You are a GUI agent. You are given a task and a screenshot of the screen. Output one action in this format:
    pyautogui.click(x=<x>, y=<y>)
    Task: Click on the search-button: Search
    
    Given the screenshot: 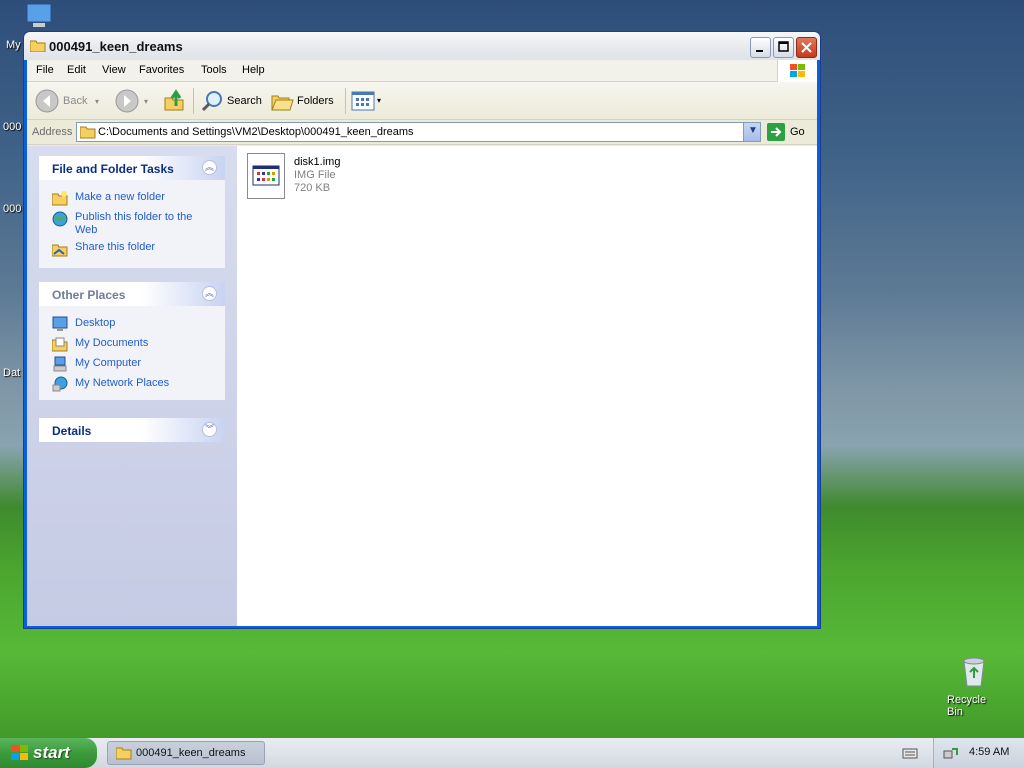 What is the action you would take?
    pyautogui.click(x=231, y=101)
    